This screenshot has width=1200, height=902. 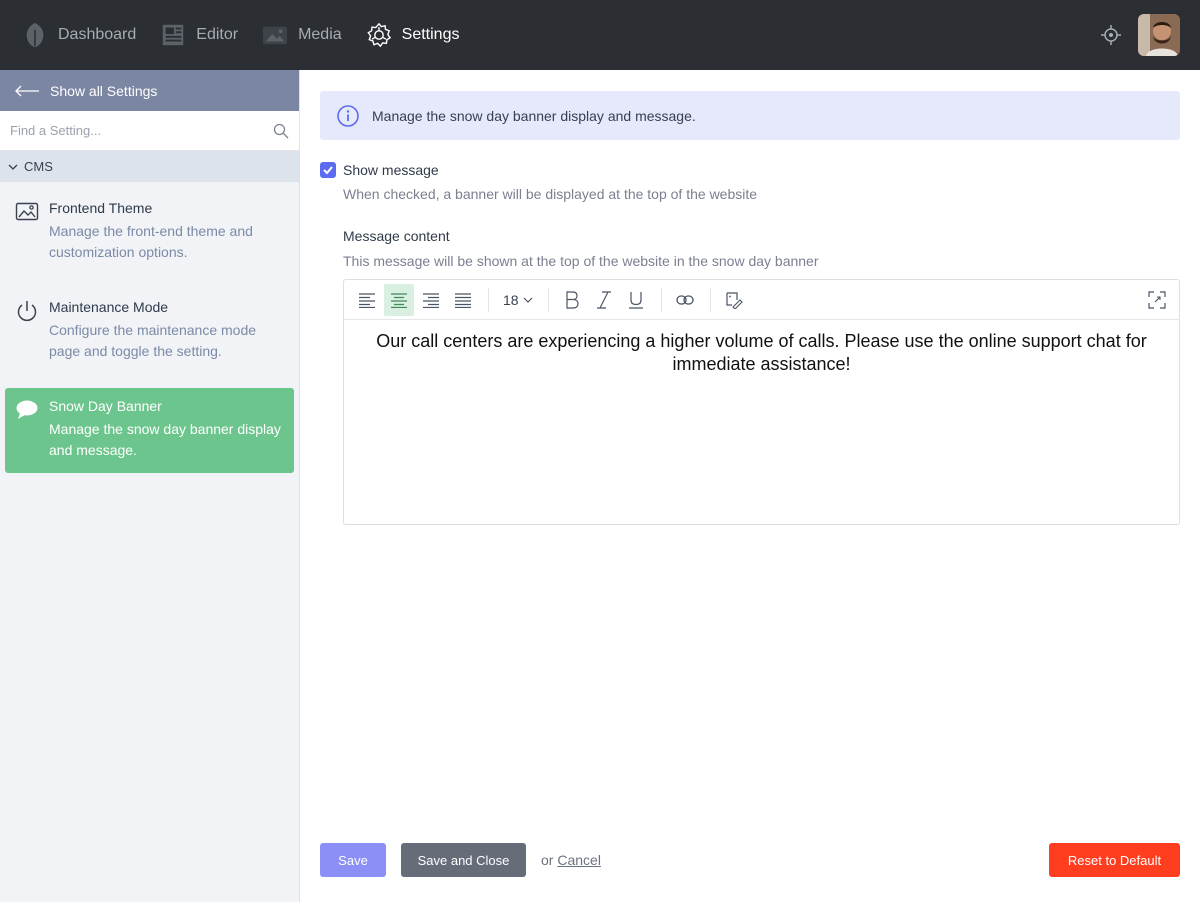 I want to click on leaf-icon, so click(x=35, y=35).